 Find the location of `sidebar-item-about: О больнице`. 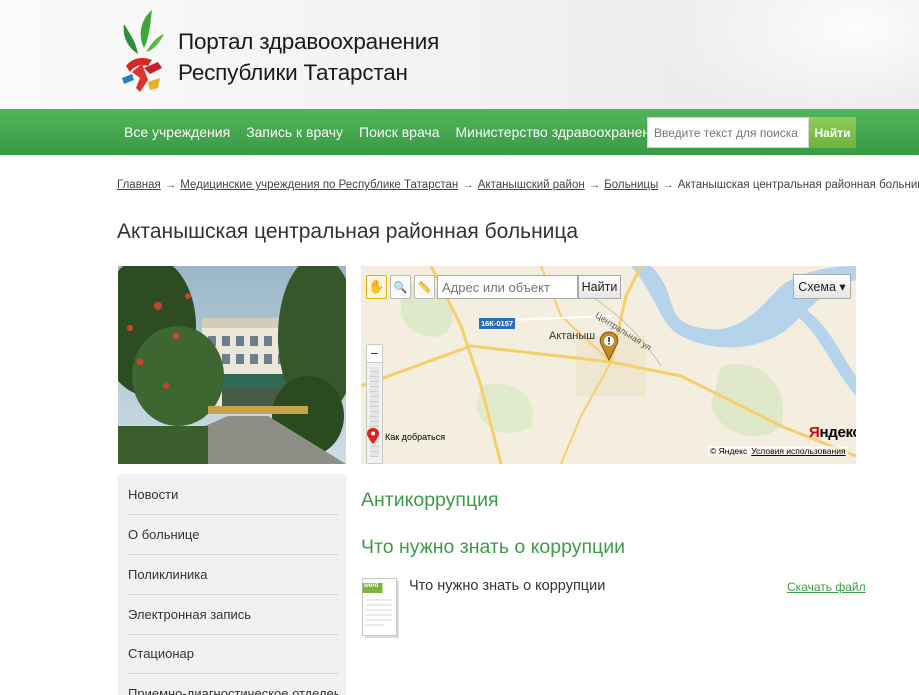

sidebar-item-about: О больнице is located at coordinates (233, 535).